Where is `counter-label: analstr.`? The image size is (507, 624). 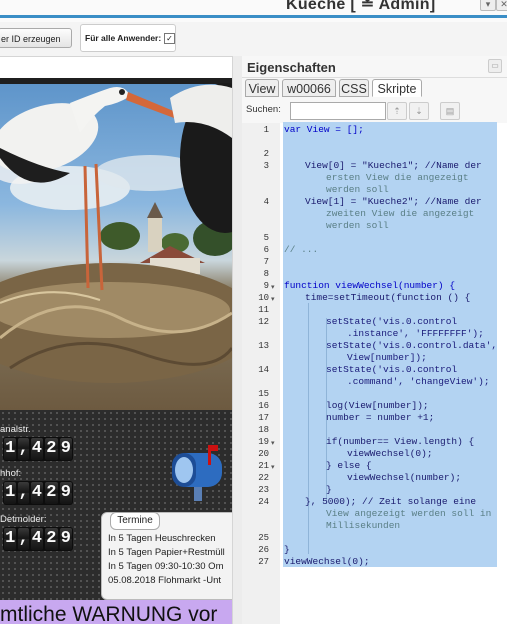
counter-label: analstr. is located at coordinates (15, 429).